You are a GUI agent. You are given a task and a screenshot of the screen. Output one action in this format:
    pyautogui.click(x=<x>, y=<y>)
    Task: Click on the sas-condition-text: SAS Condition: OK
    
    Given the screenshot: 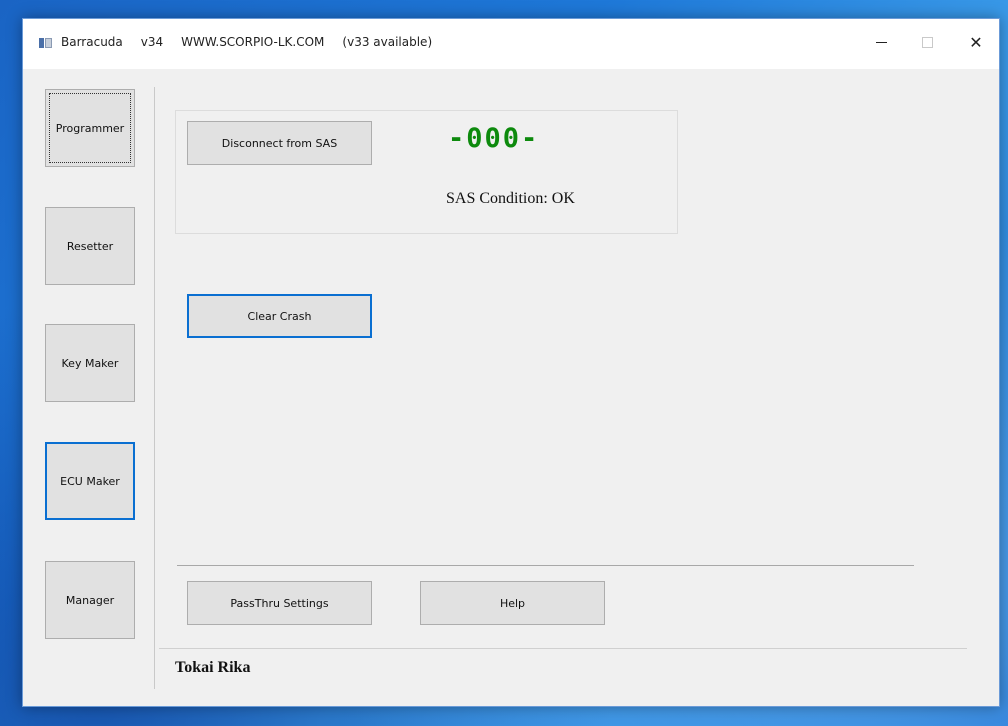 What is the action you would take?
    pyautogui.click(x=510, y=198)
    